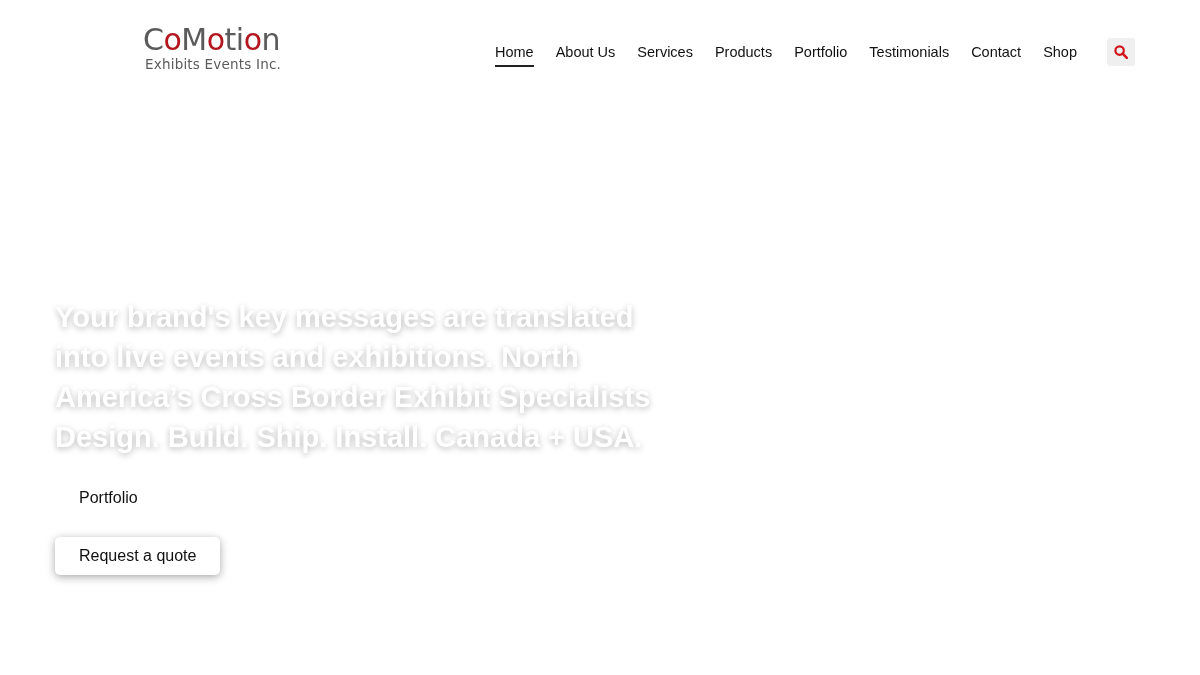  What do you see at coordinates (996, 52) in the screenshot?
I see `nav-link: Contact` at bounding box center [996, 52].